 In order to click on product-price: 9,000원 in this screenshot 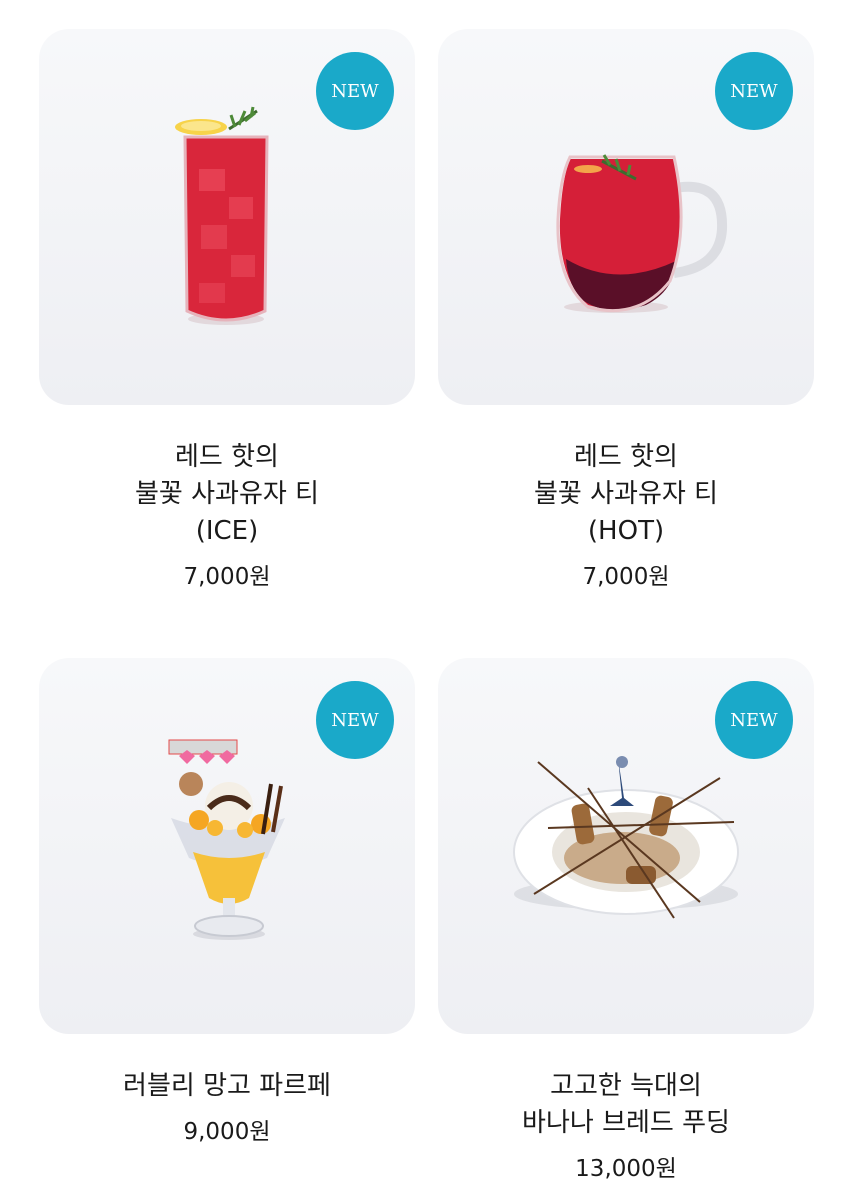, I will do `click(227, 1132)`.